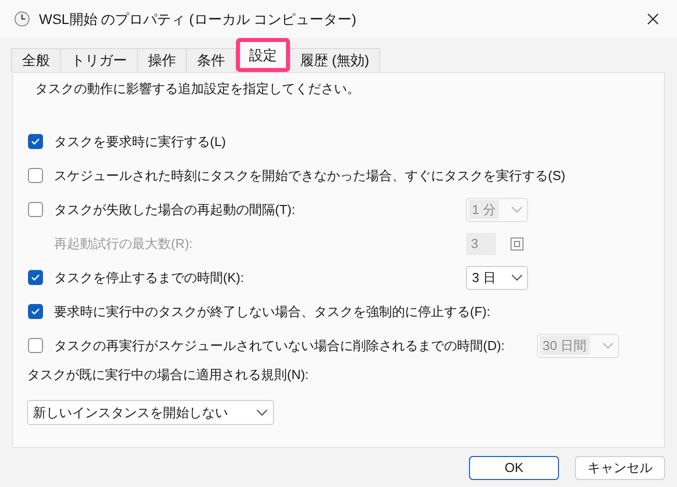  Describe the element at coordinates (514, 468) in the screenshot. I see `dialog-button: OK` at that location.